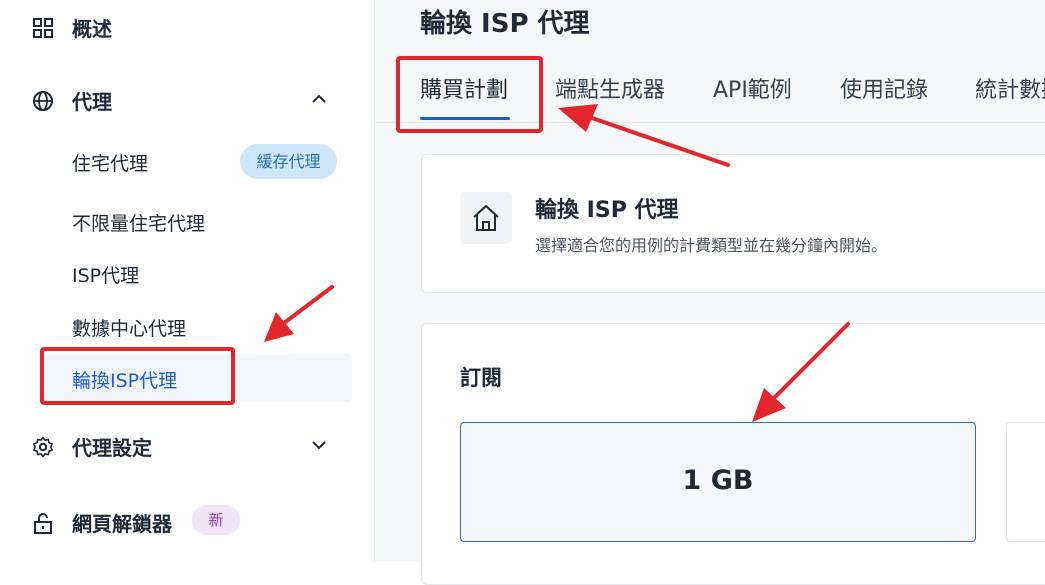 Image resolution: width=1045 pixels, height=585 pixels. I want to click on nav-proxy: 代理, so click(72, 100).